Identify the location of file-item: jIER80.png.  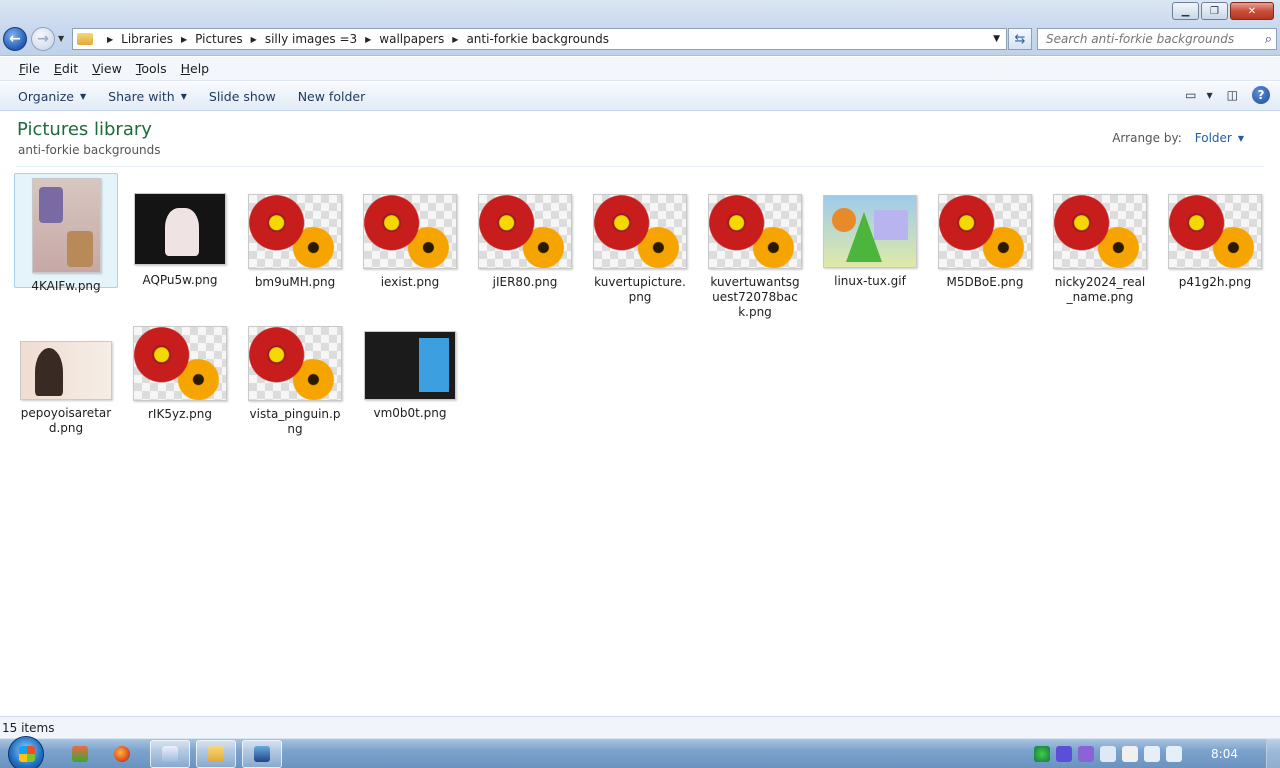
(525, 242).